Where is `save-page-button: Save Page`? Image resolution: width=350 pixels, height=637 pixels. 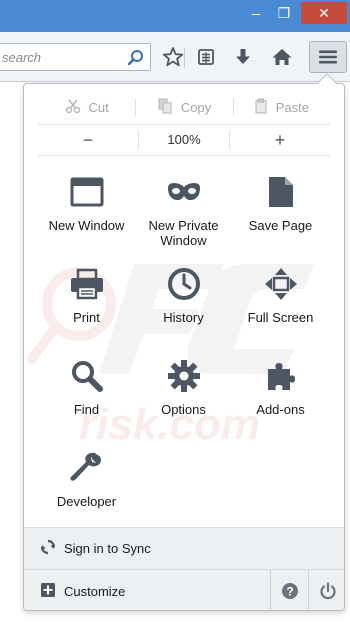 save-page-button: Save Page is located at coordinates (280, 210).